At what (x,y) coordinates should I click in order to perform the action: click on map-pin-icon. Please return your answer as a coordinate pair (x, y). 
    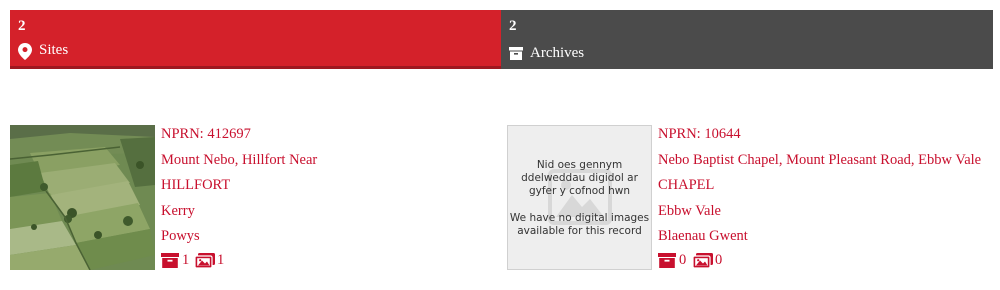
    Looking at the image, I should click on (25, 51).